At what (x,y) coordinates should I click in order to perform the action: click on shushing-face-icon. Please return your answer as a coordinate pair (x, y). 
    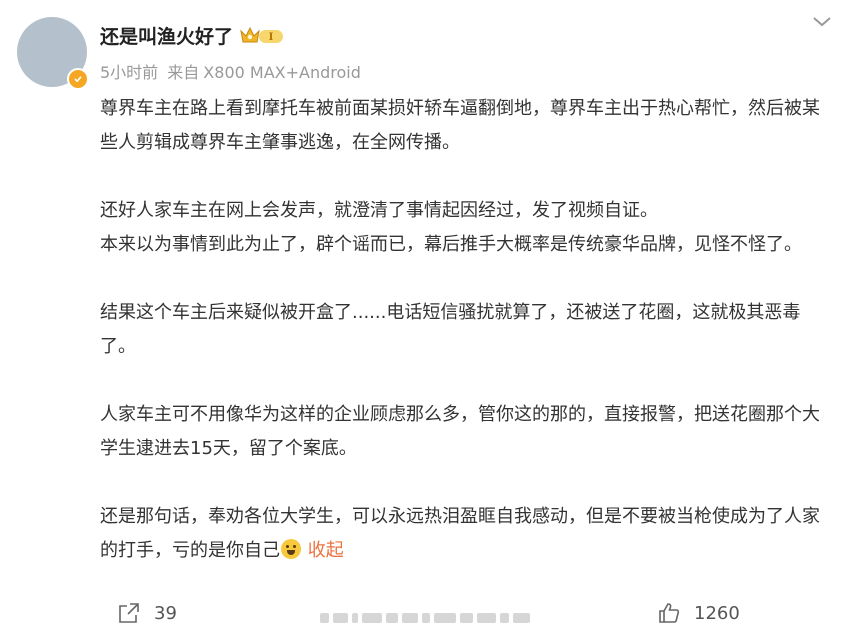
    Looking at the image, I should click on (291, 549).